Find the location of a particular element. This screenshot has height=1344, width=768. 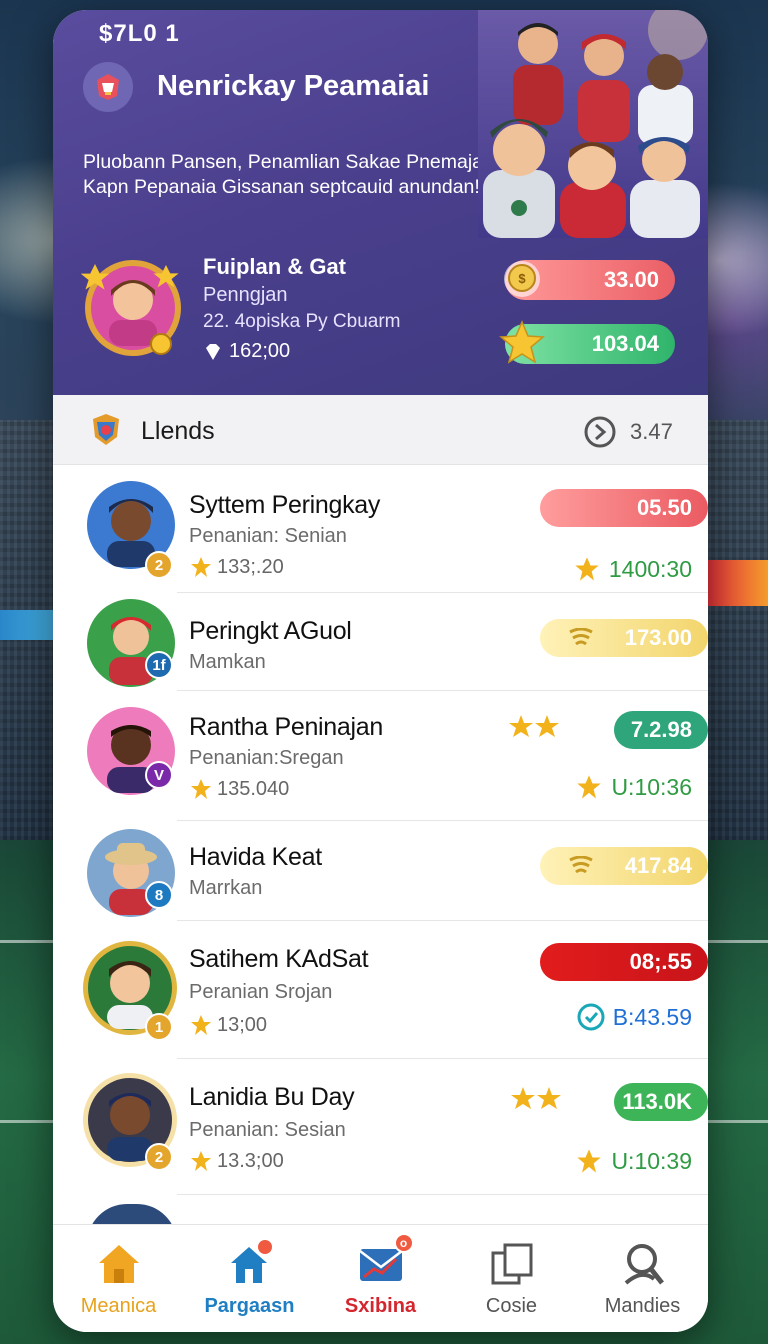

player-points: 13.3;00 is located at coordinates (236, 1161).